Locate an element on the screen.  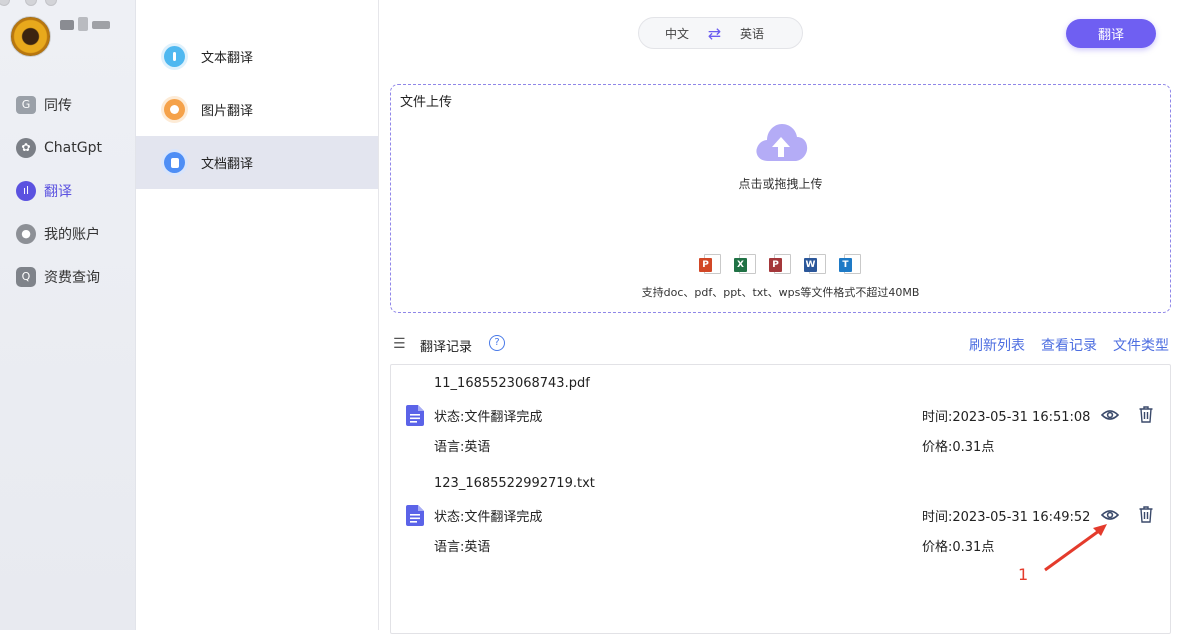
nav-item-label: 翻译 is located at coordinates (58, 191).